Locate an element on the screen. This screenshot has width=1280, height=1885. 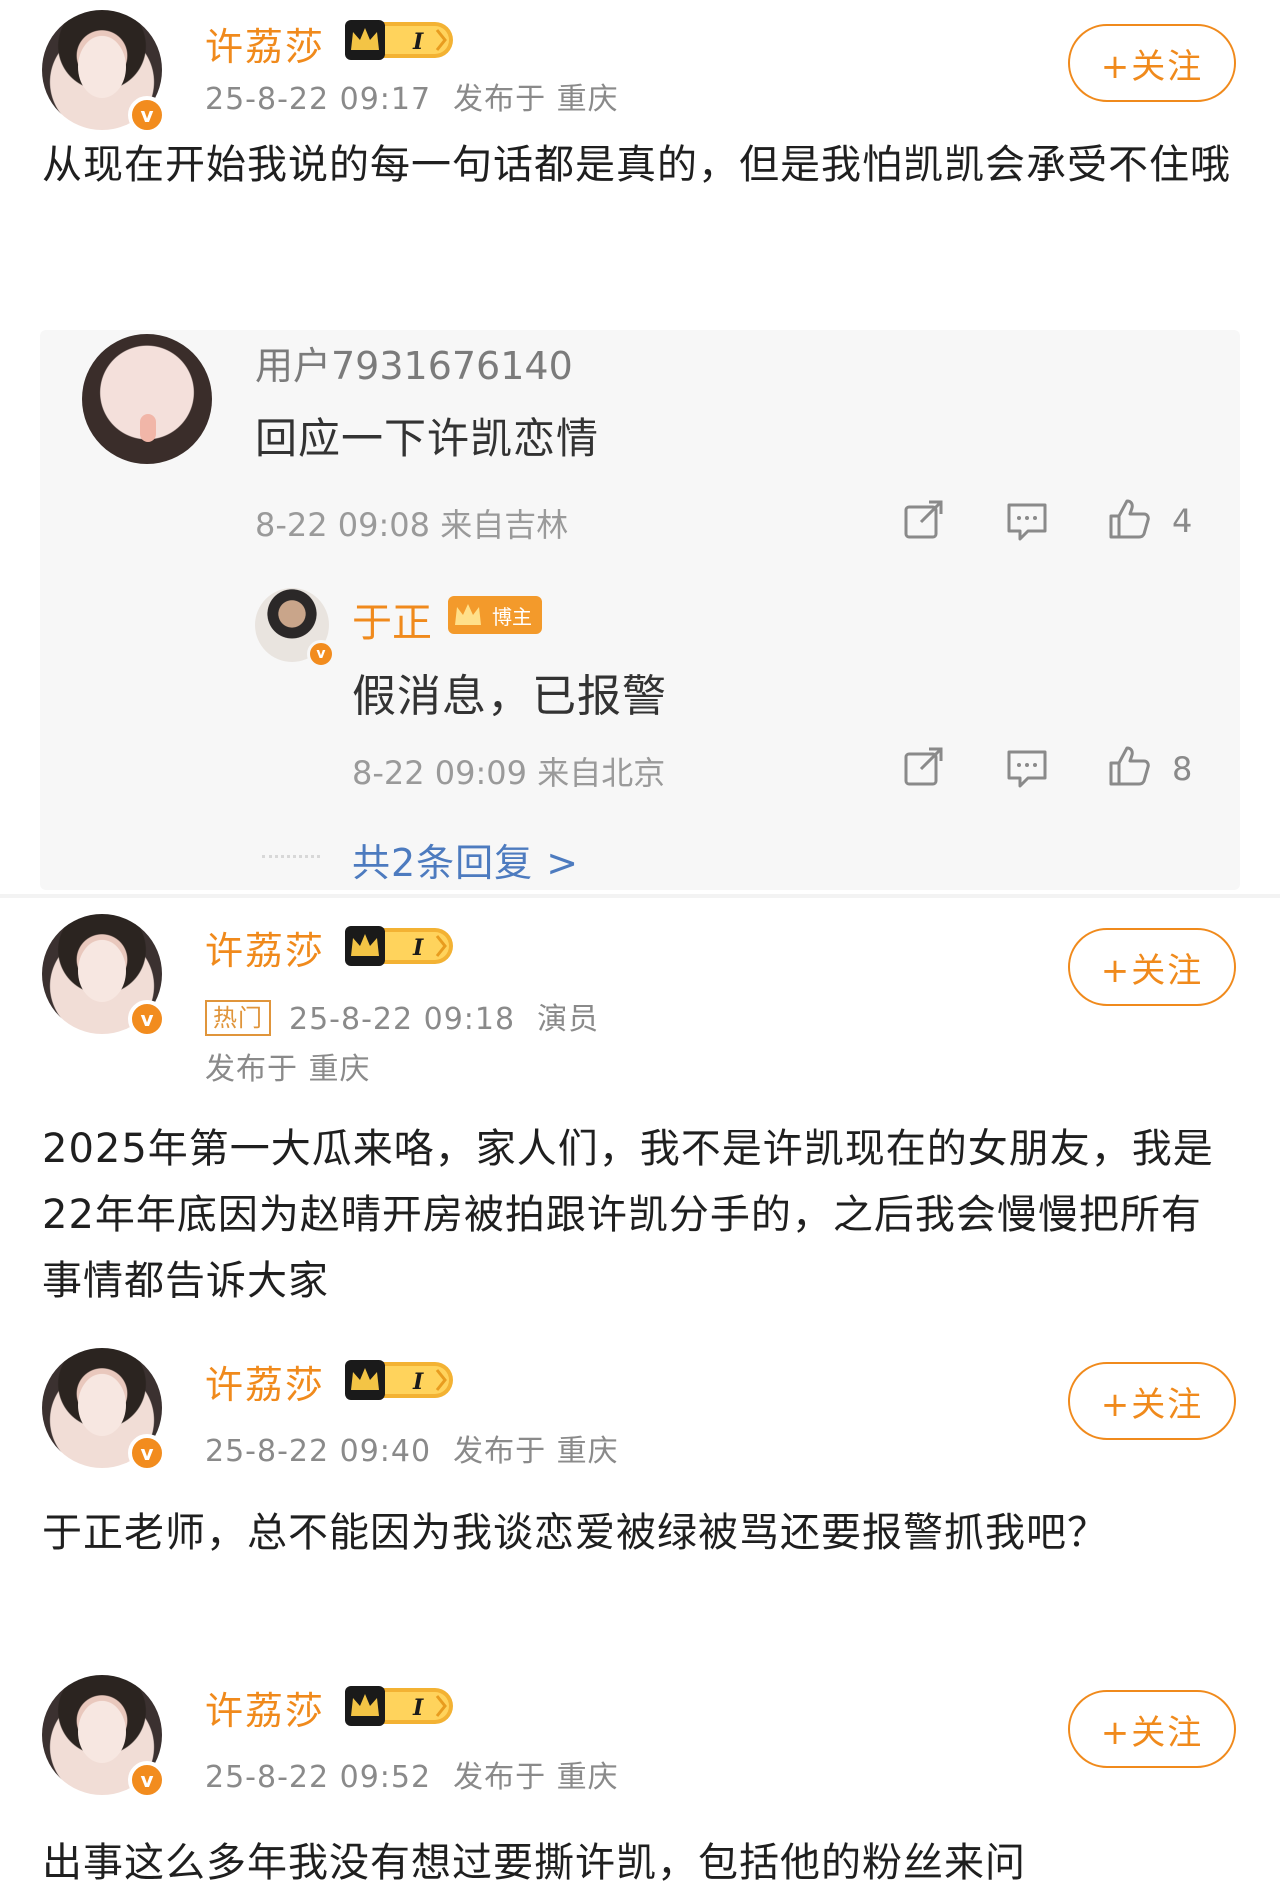
post-meta: 25-8-22 09:52 发布于 重庆 is located at coordinates (412, 1774).